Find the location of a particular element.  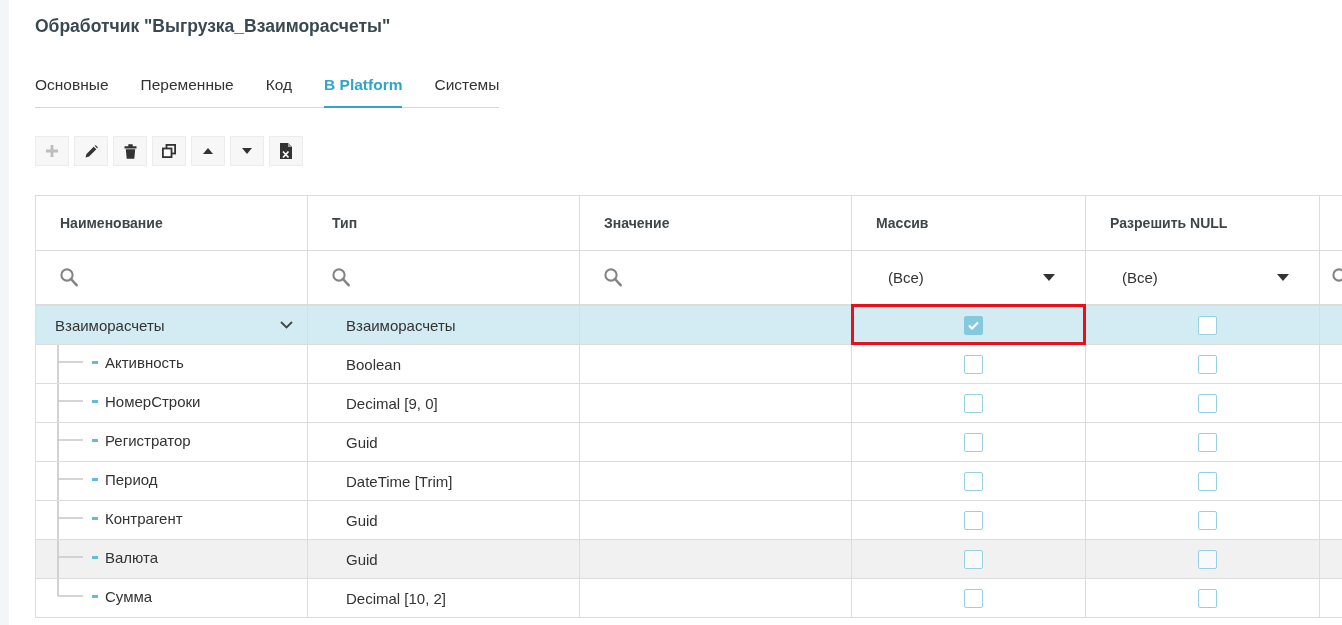

triangle-down-icon is located at coordinates (247, 151).